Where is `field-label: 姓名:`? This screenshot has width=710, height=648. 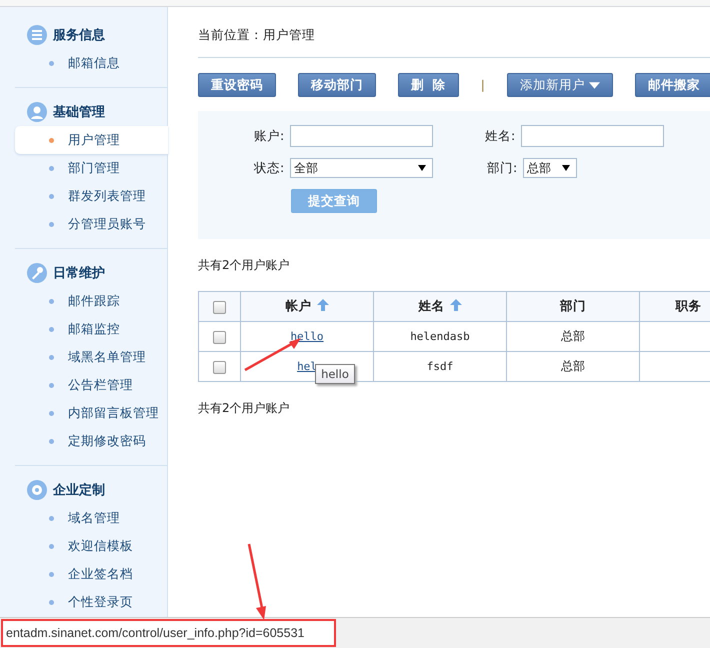 field-label: 姓名: is located at coordinates (500, 136).